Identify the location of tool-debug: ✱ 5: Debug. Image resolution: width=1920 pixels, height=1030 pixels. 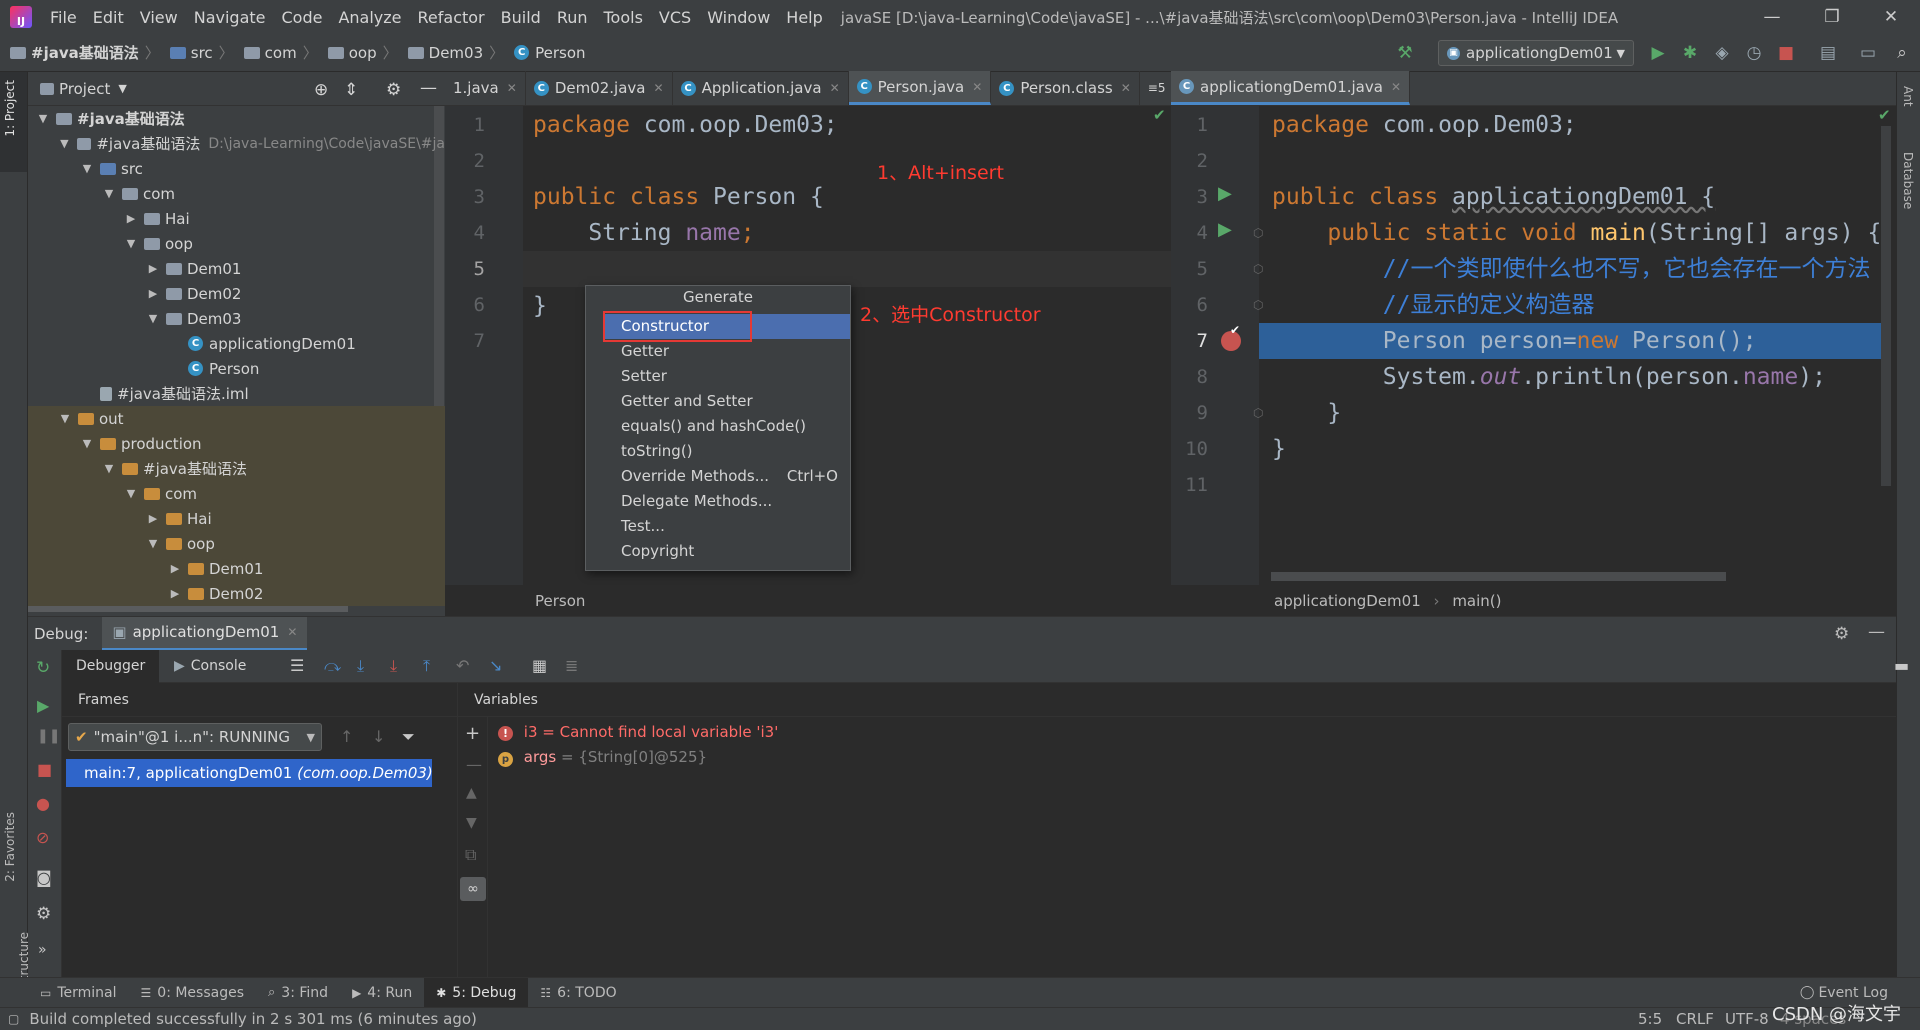
(476, 992).